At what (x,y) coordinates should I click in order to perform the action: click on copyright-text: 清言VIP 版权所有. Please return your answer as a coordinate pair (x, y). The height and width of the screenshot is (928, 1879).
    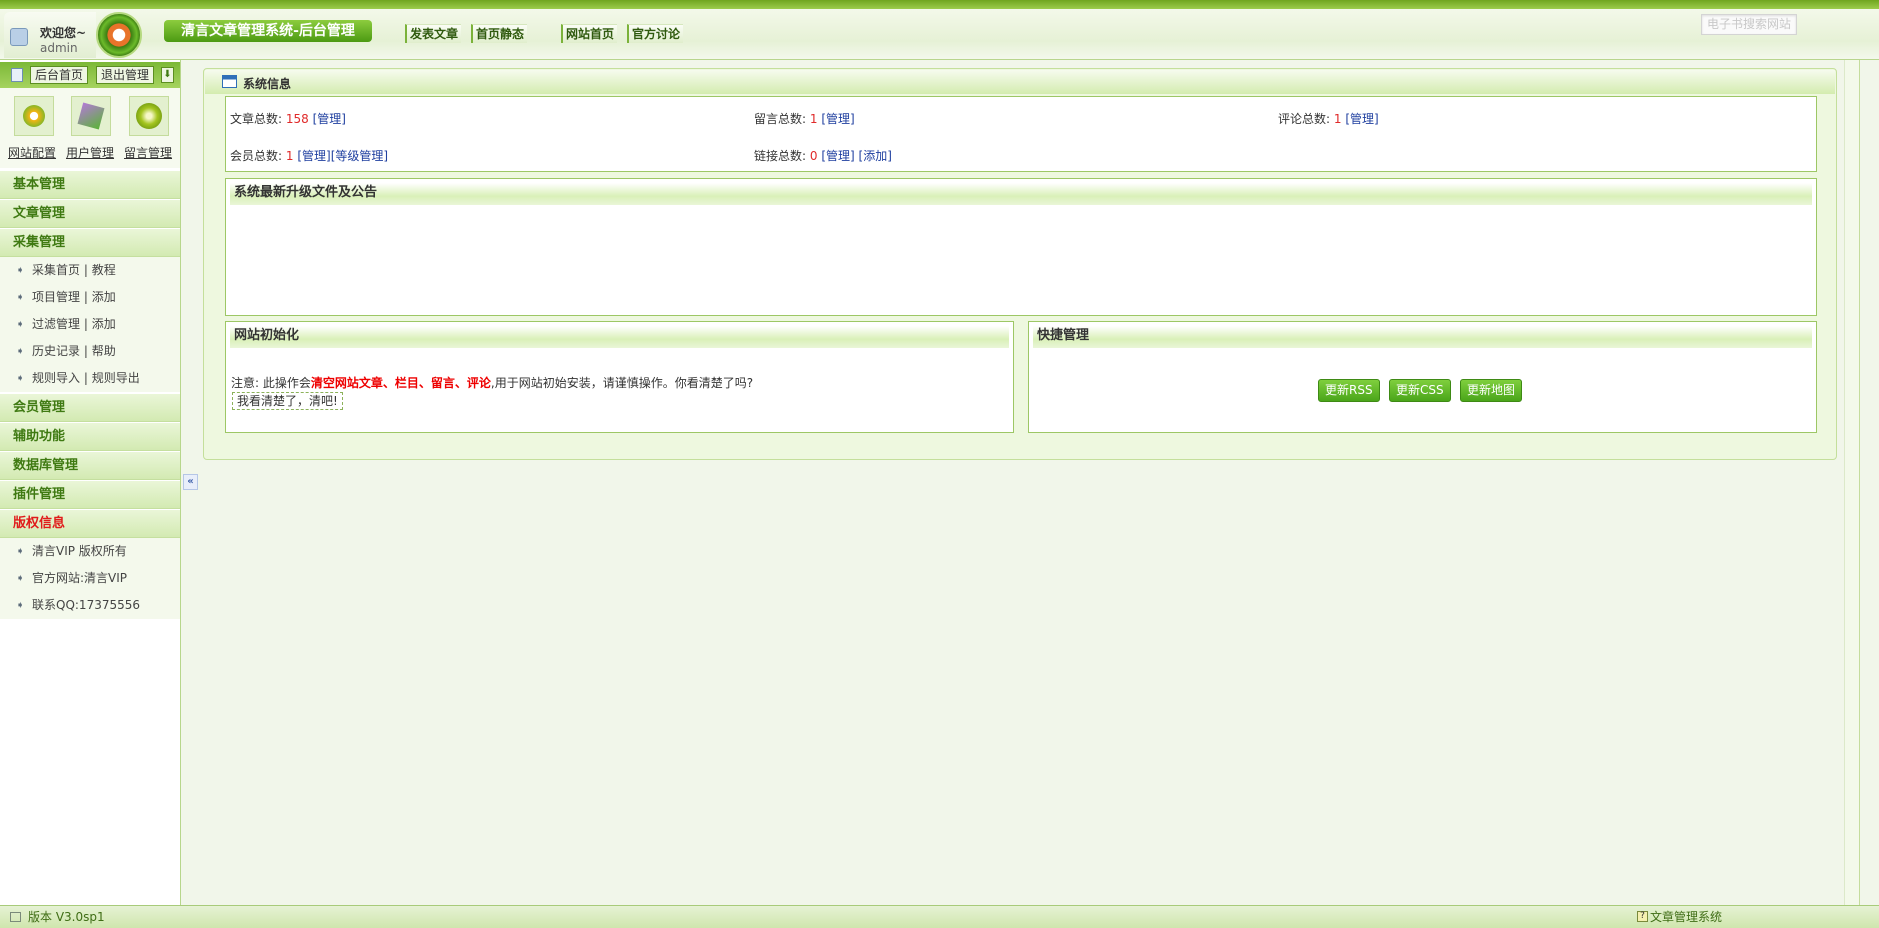
    Looking at the image, I should click on (79, 551).